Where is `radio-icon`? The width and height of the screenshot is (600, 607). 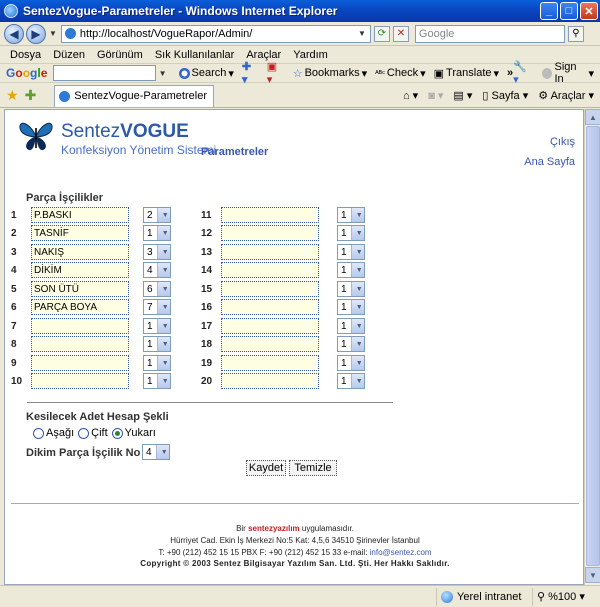
radio-icon is located at coordinates (84, 433).